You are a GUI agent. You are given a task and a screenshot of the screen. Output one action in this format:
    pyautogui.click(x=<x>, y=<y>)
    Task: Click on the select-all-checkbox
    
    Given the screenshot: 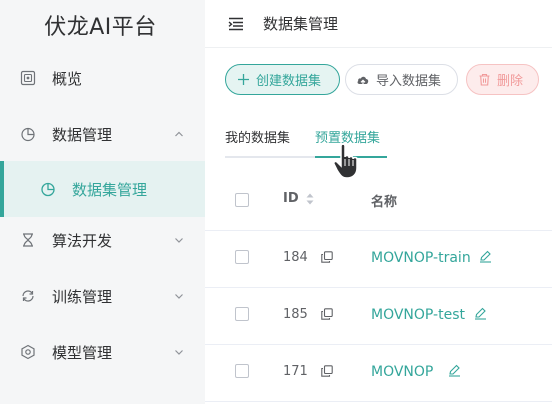 What is the action you would take?
    pyautogui.click(x=242, y=200)
    